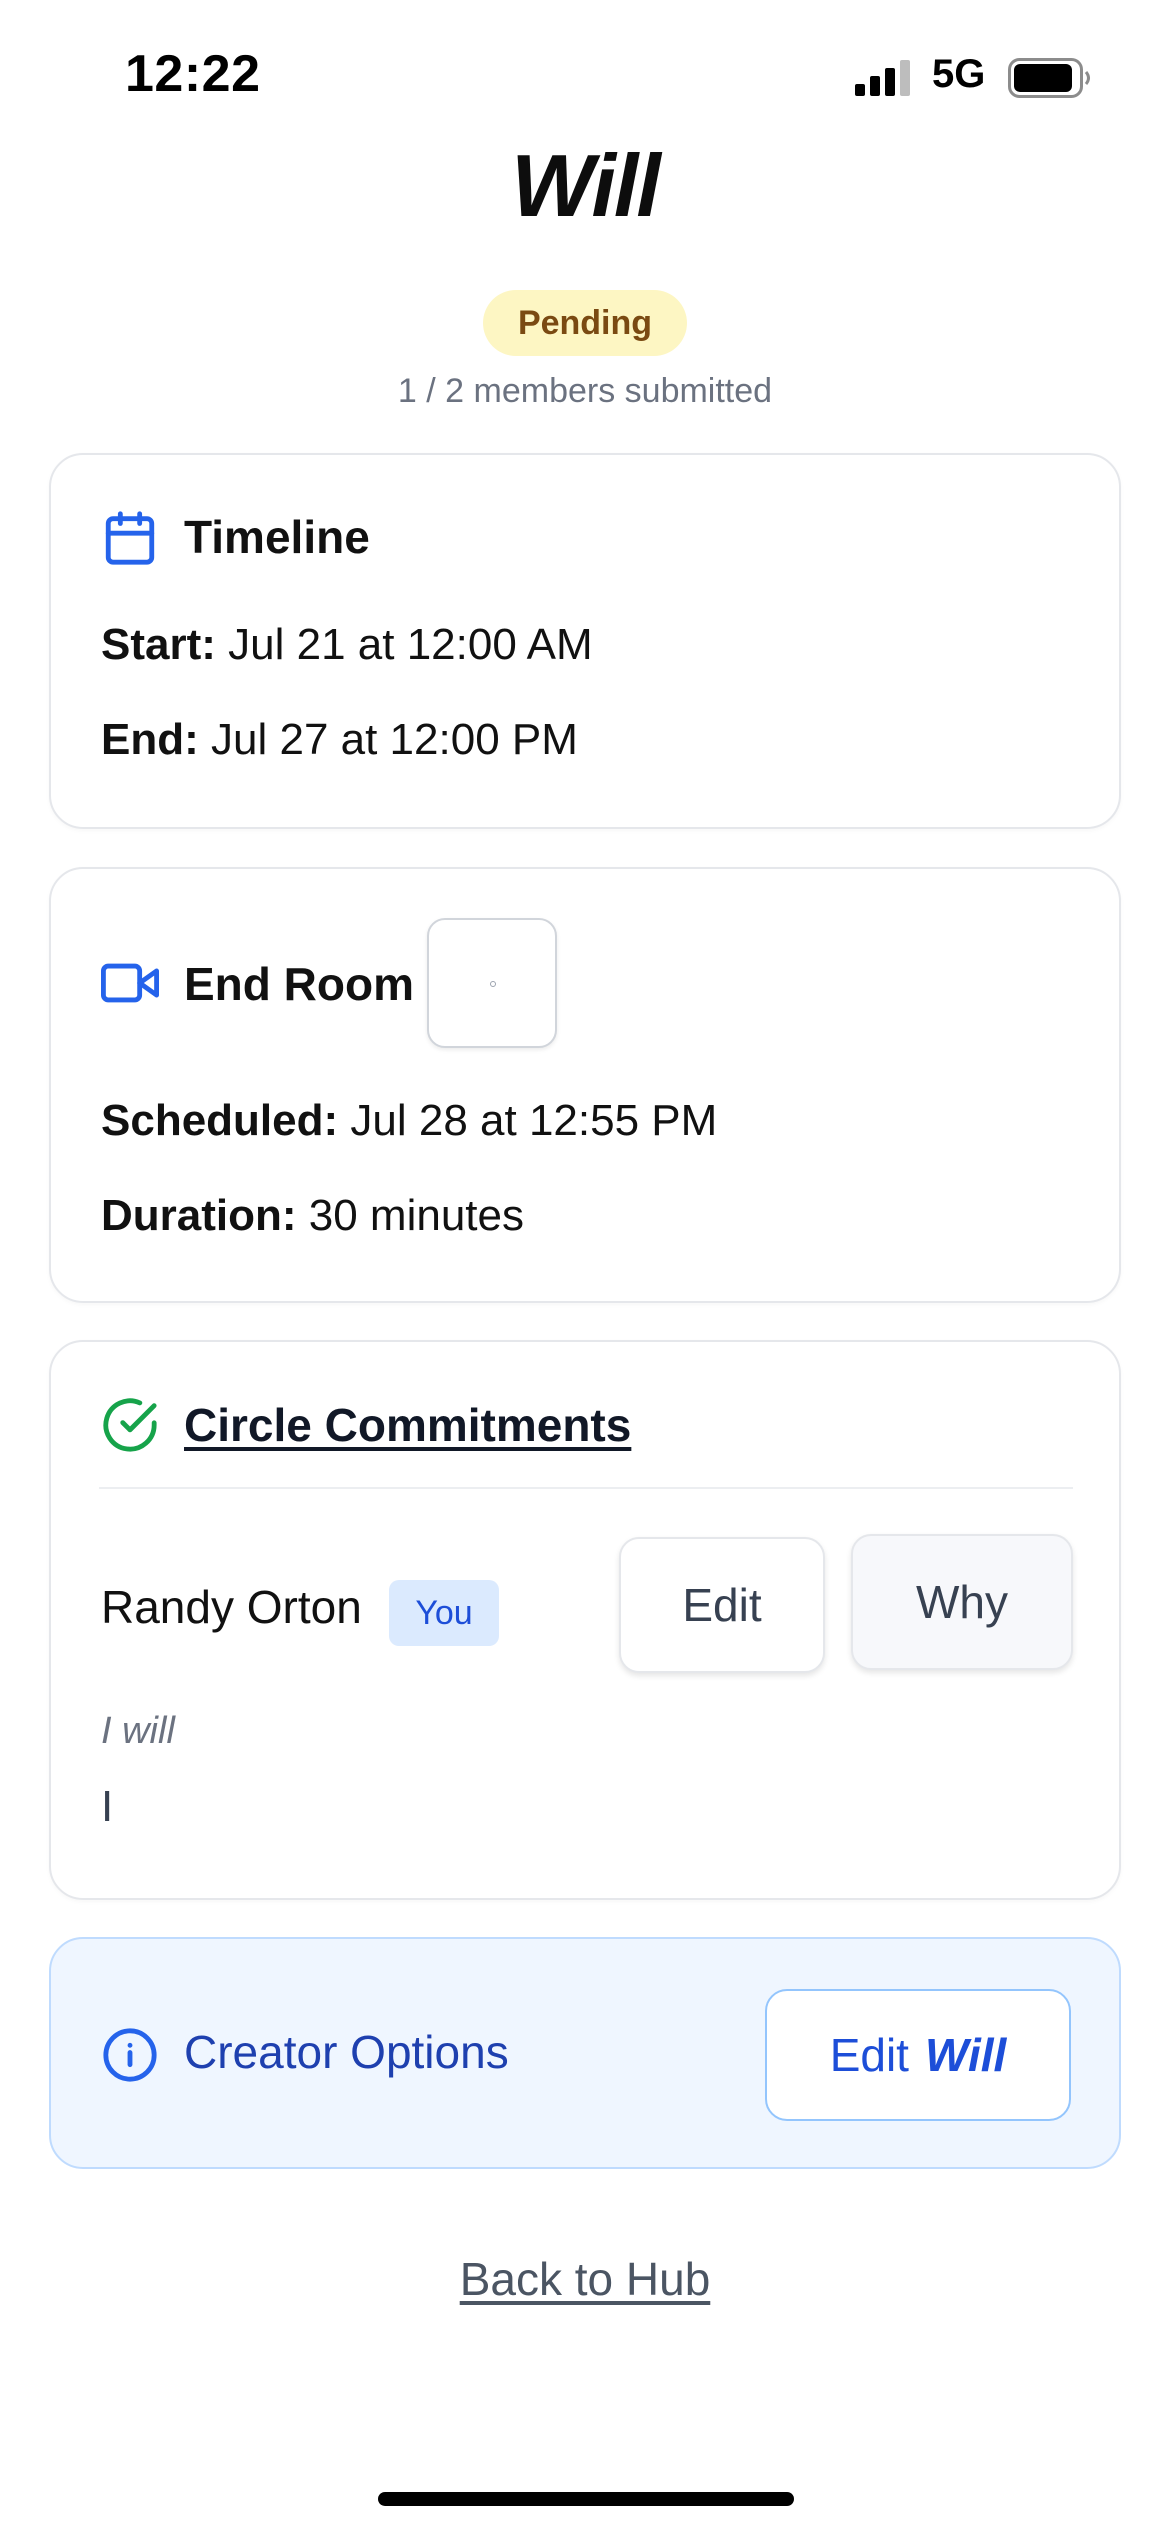 The width and height of the screenshot is (1170, 2532). What do you see at coordinates (231, 1607) in the screenshot?
I see `member-name: Randy Orton` at bounding box center [231, 1607].